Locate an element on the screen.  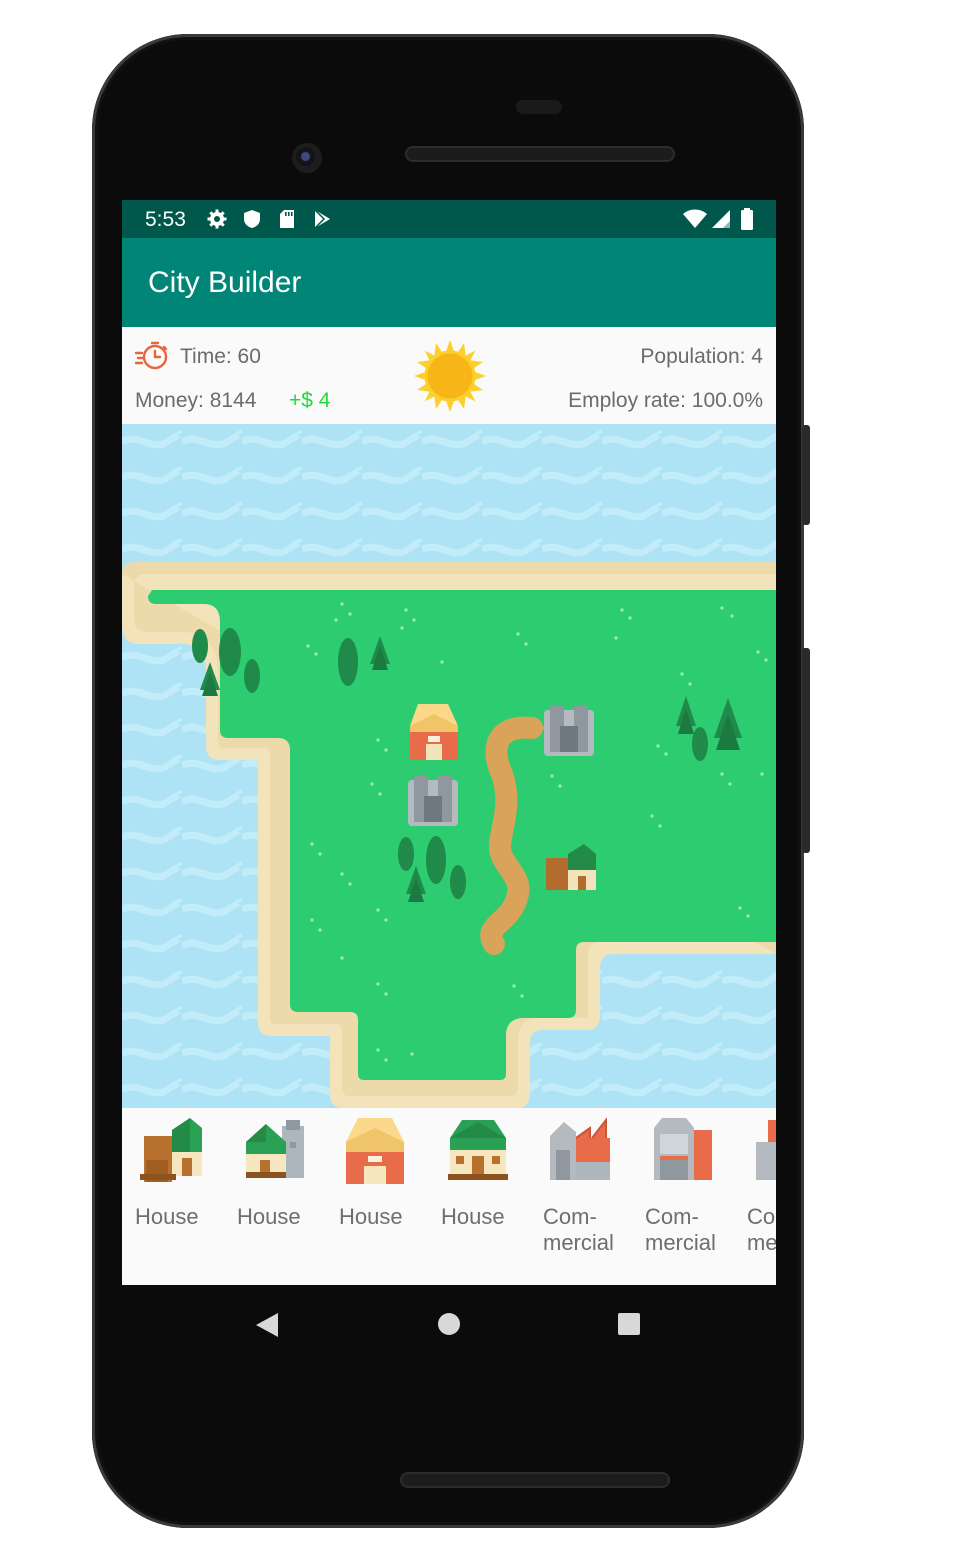
commercial-factory-icon is located at coordinates (580, 1148).